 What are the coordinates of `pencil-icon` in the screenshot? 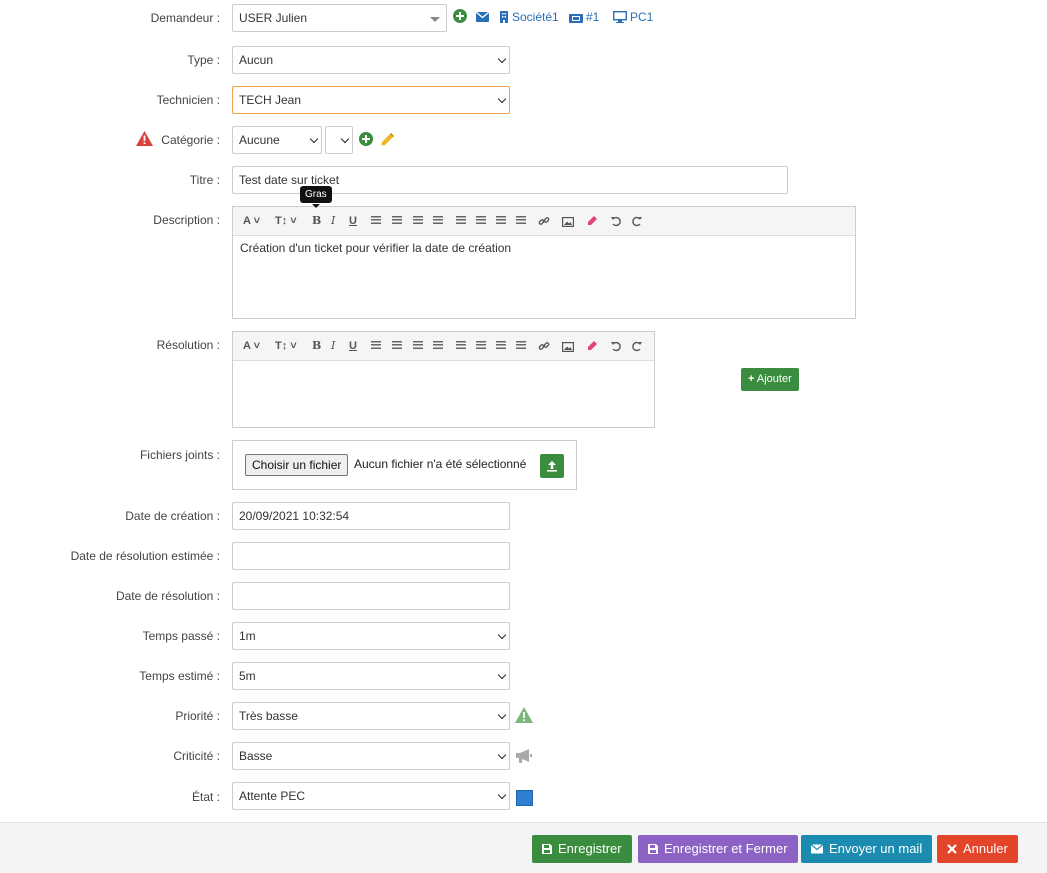 It's located at (387, 141).